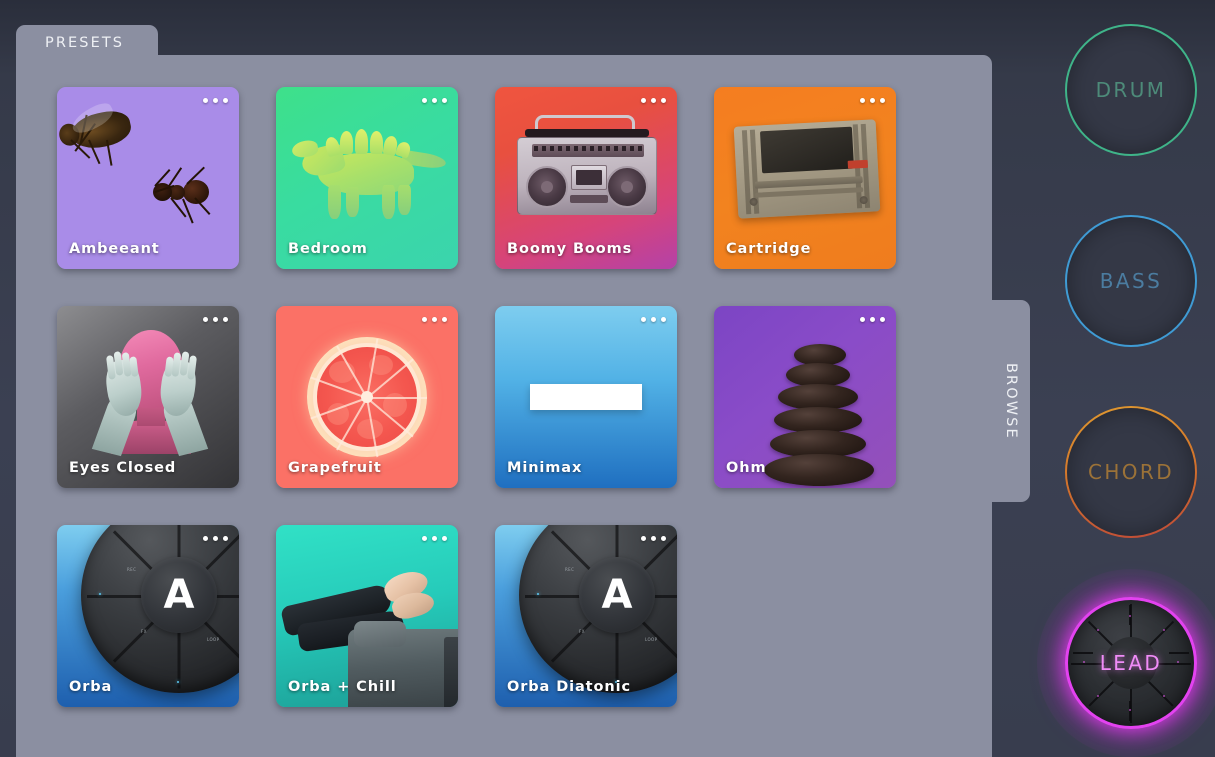  What do you see at coordinates (342, 687) in the screenshot?
I see `preset-title: Orba + Chill` at bounding box center [342, 687].